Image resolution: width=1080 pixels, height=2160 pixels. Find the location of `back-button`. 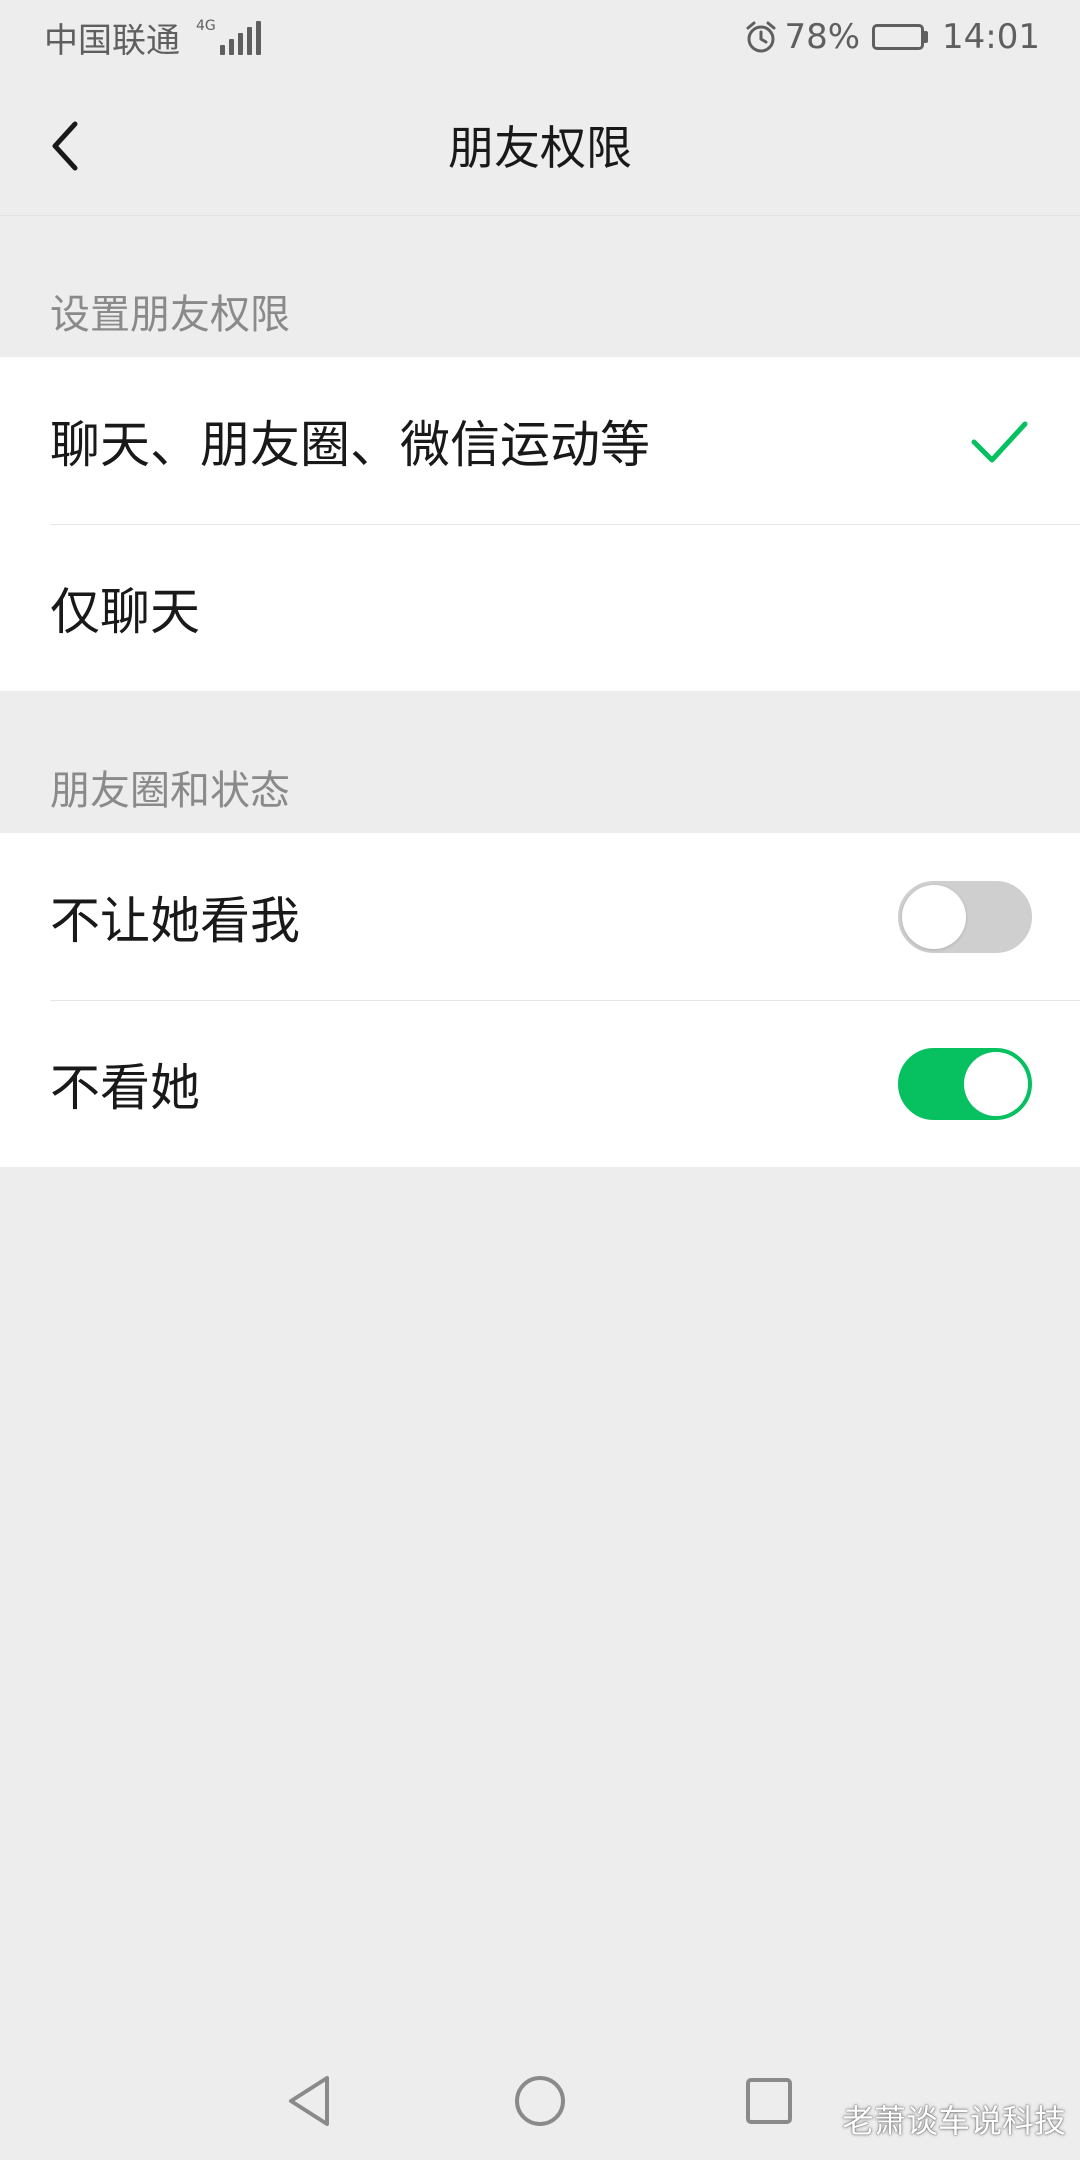

back-button is located at coordinates (65, 146).